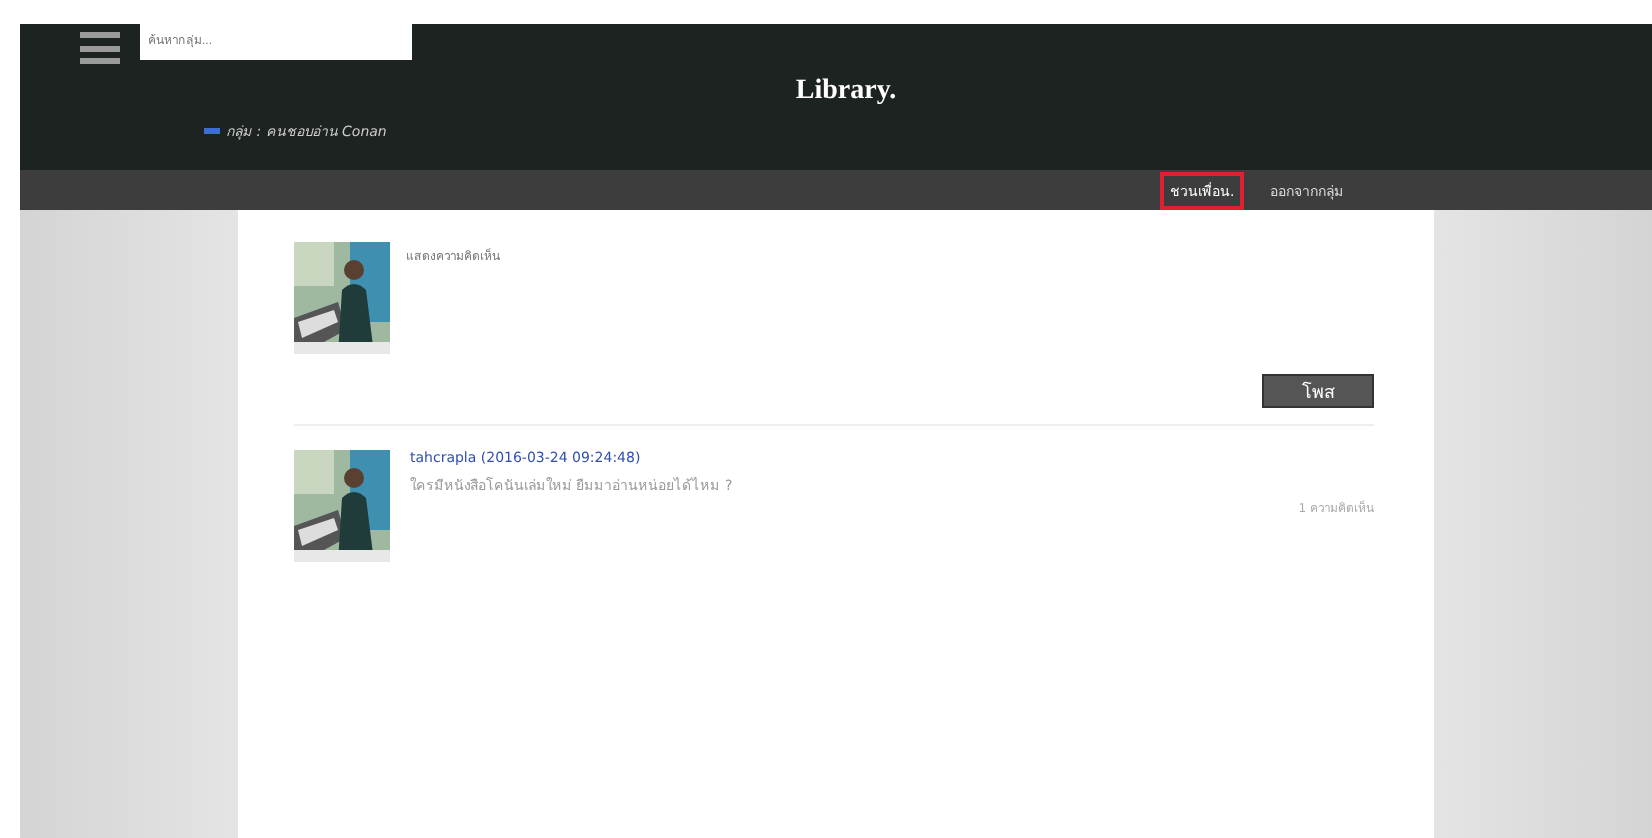 This screenshot has width=1652, height=838. What do you see at coordinates (846, 92) in the screenshot?
I see `site-title: Library.` at bounding box center [846, 92].